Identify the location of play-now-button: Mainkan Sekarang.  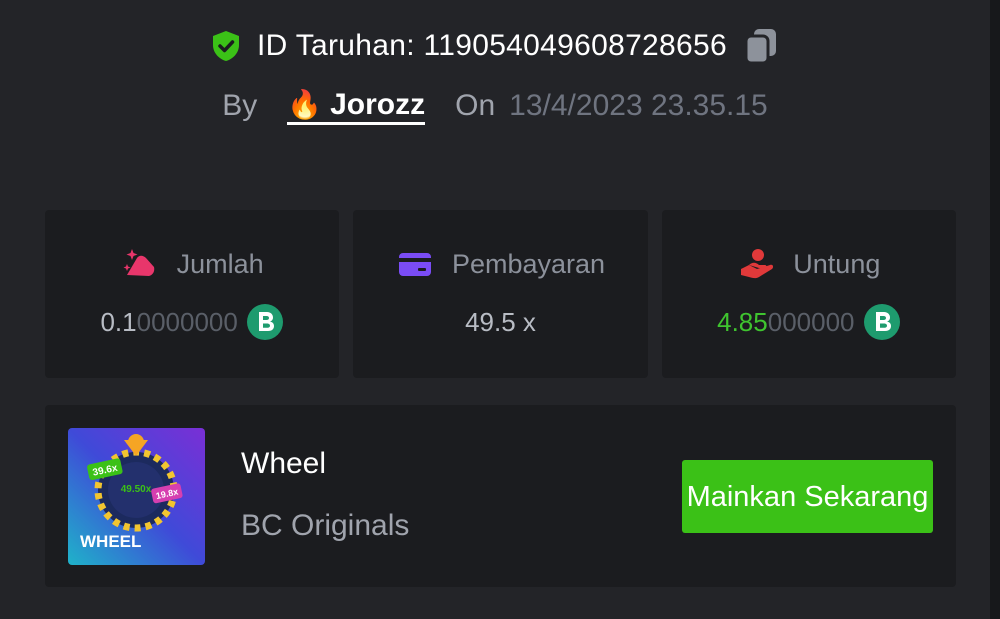
(807, 496).